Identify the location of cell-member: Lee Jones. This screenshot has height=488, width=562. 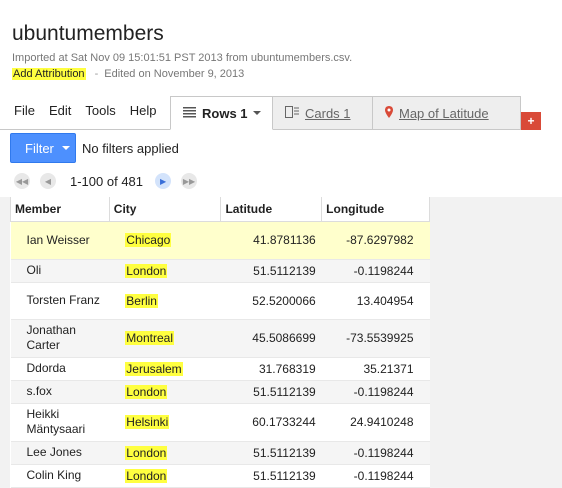
(60, 453).